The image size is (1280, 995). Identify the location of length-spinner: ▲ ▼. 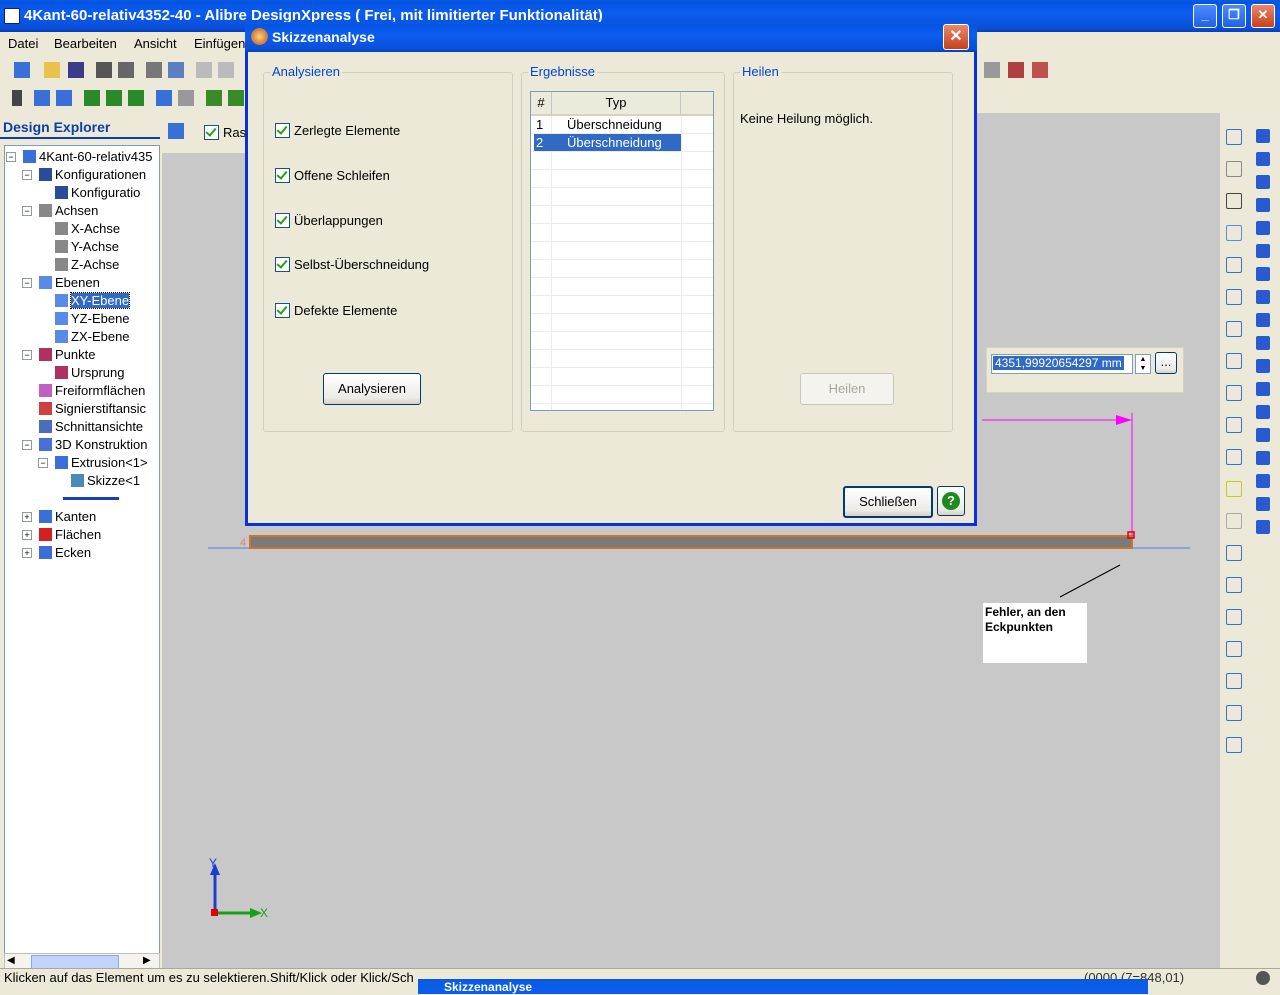
(1143, 364).